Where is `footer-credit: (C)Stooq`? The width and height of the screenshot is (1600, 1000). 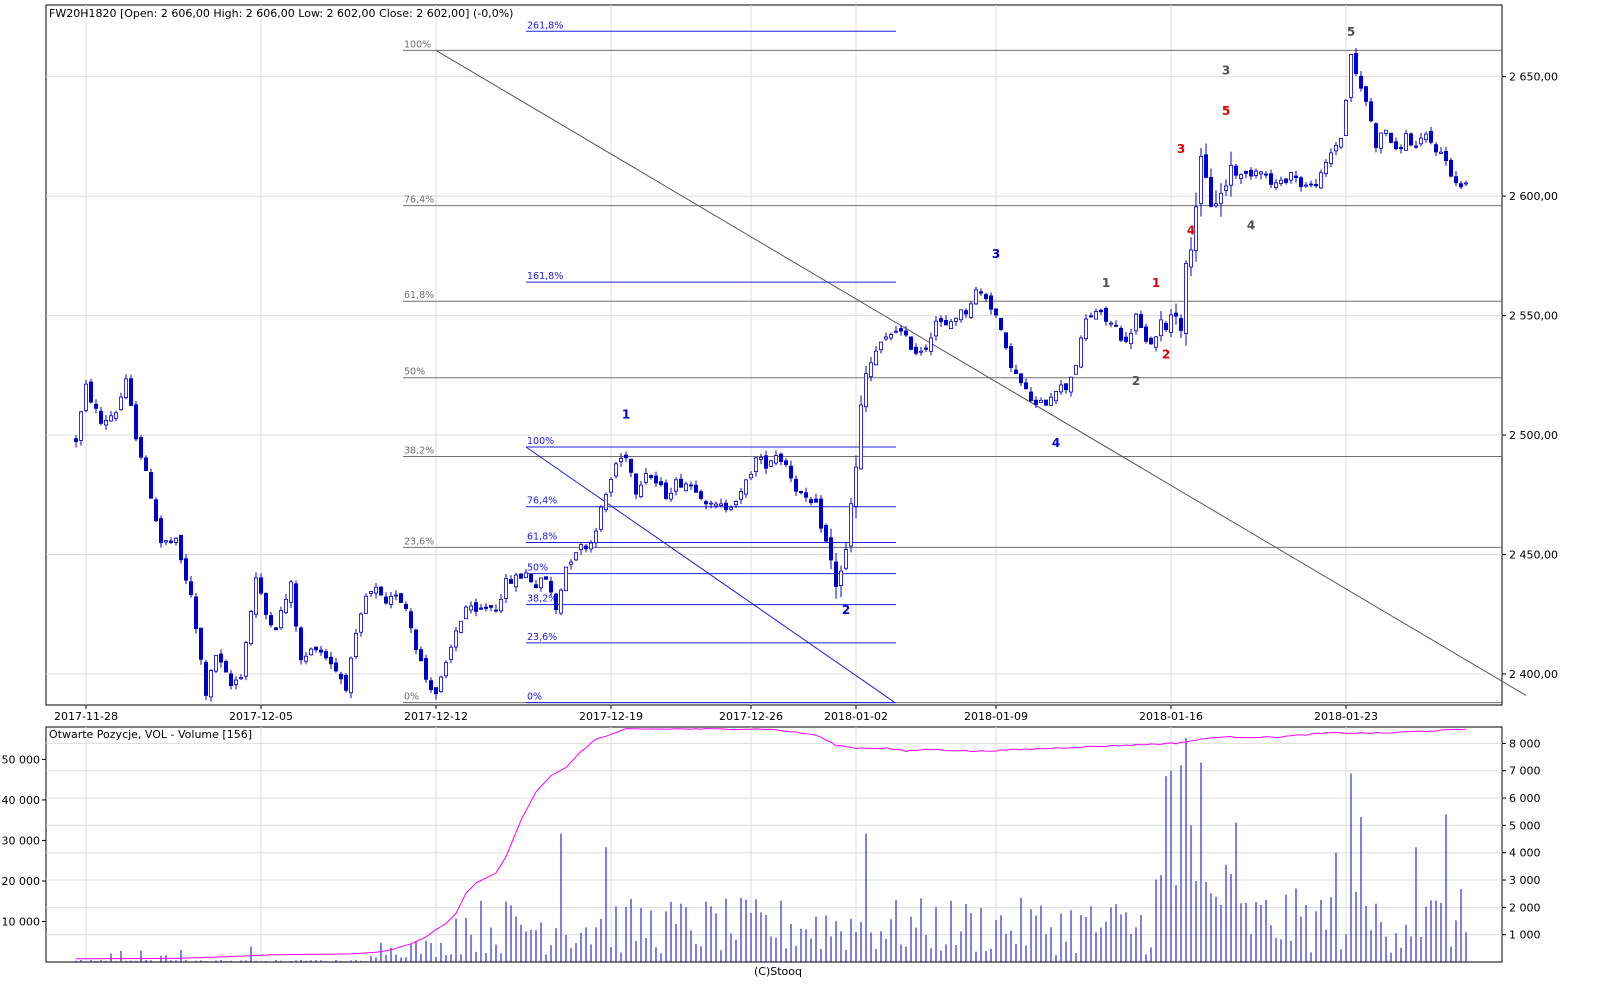 footer-credit: (C)Stooq is located at coordinates (778, 971).